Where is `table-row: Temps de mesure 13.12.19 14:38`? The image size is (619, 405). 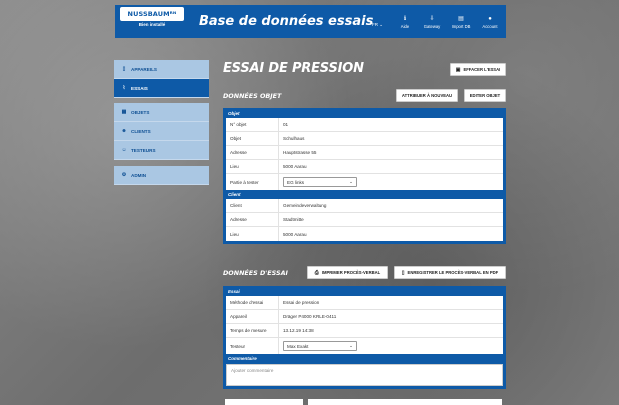
table-row: Temps de mesure 13.12.19 14:38 is located at coordinates (364, 331).